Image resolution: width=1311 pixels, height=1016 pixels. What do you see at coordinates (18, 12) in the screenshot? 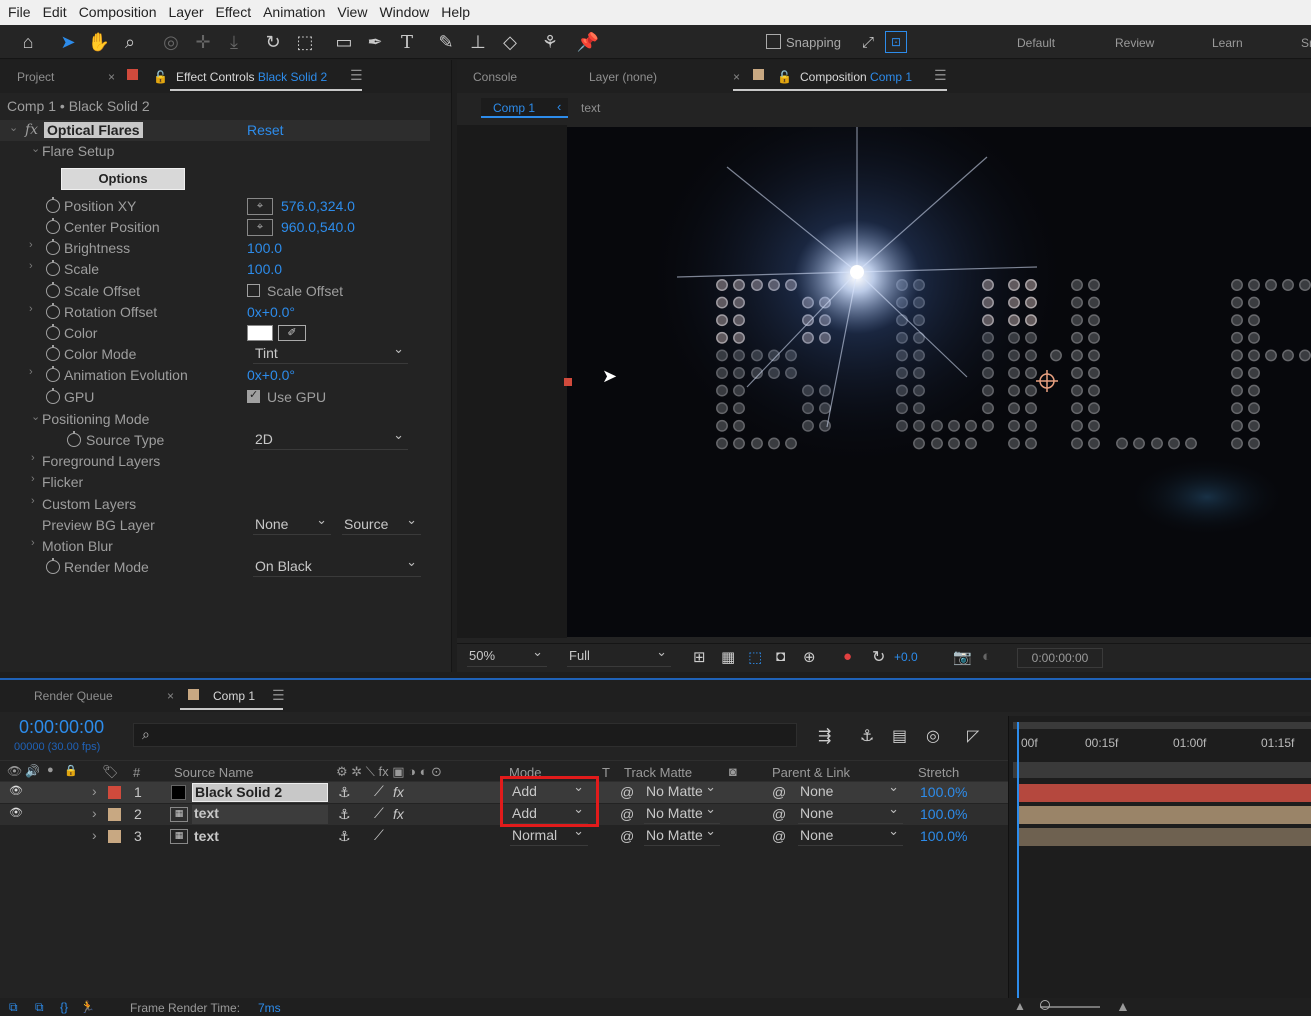
I see `menu-file: File` at bounding box center [18, 12].